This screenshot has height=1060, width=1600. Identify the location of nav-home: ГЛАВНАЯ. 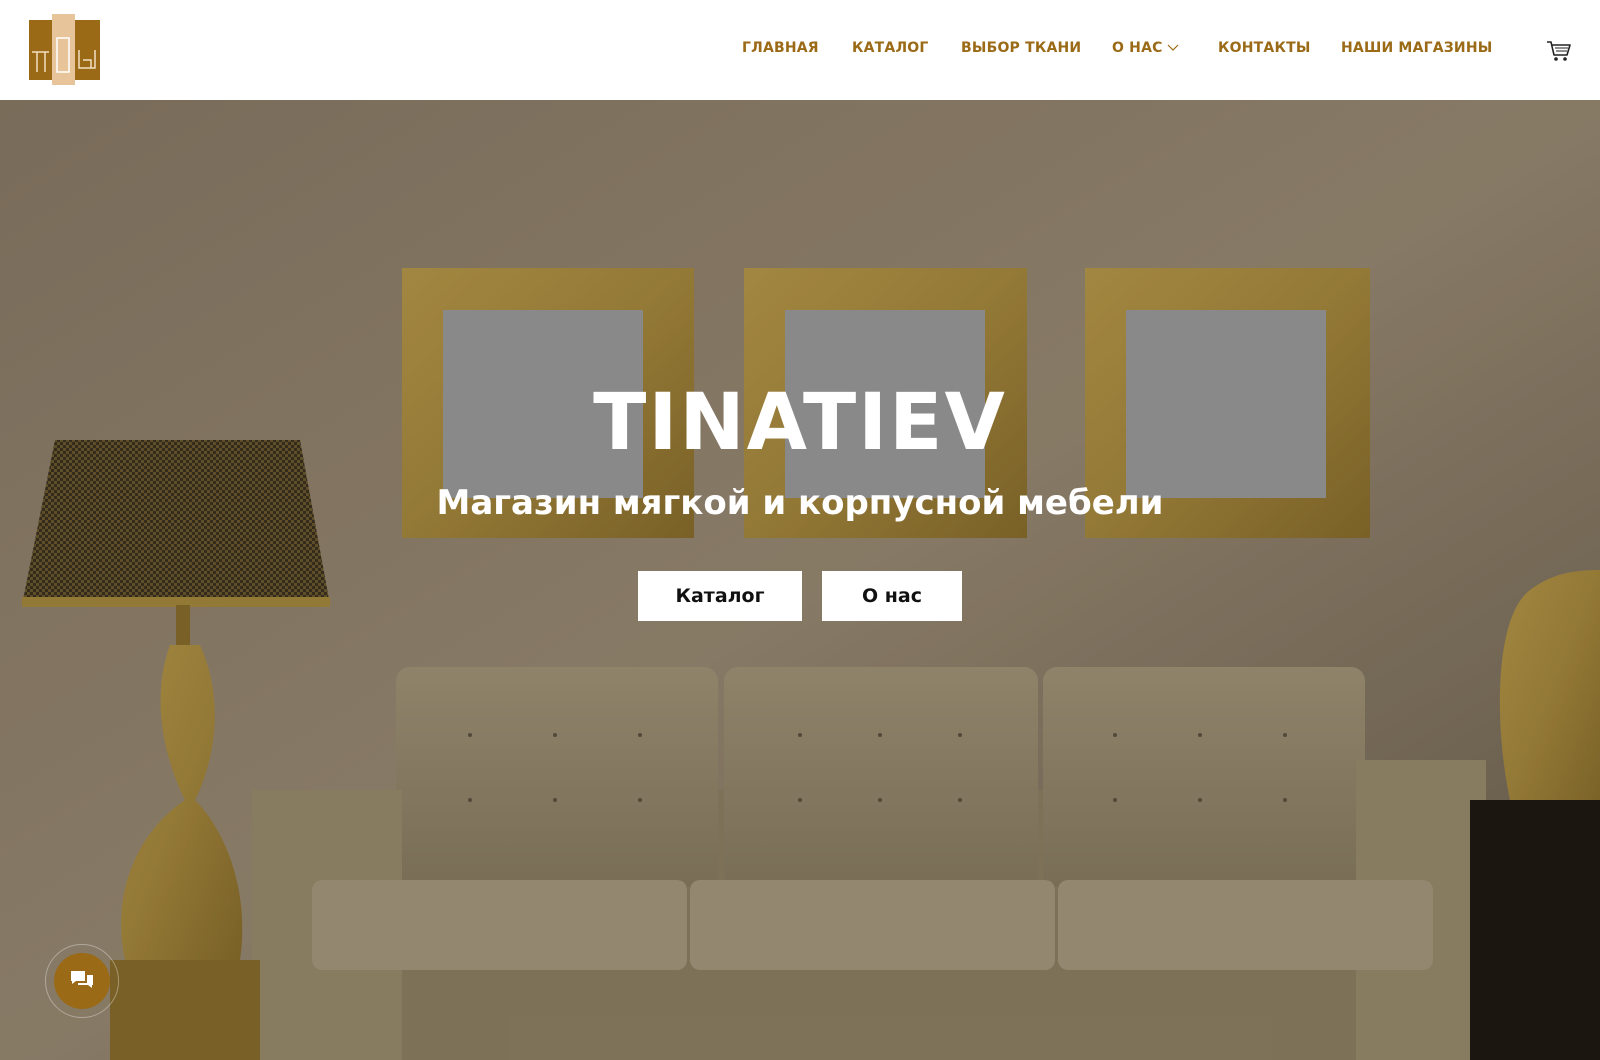
(780, 48).